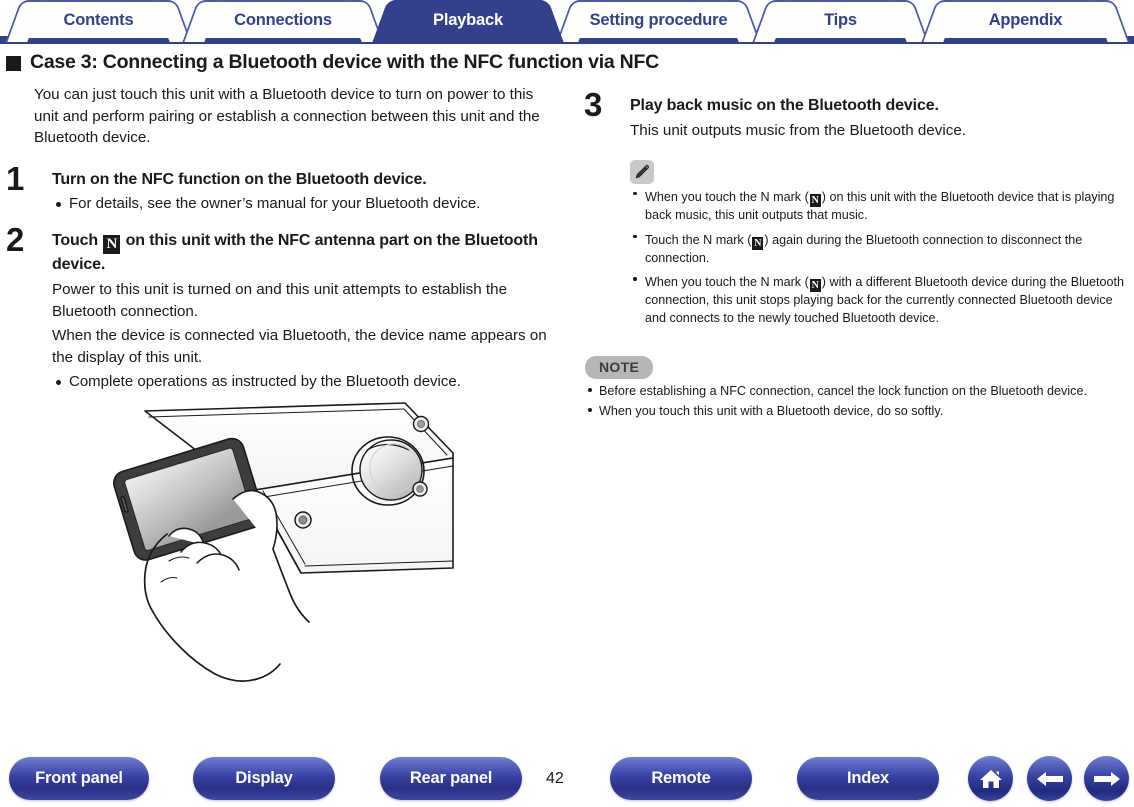 The width and height of the screenshot is (1134, 807). Describe the element at coordinates (264, 778) in the screenshot. I see `display-button: Display` at that location.